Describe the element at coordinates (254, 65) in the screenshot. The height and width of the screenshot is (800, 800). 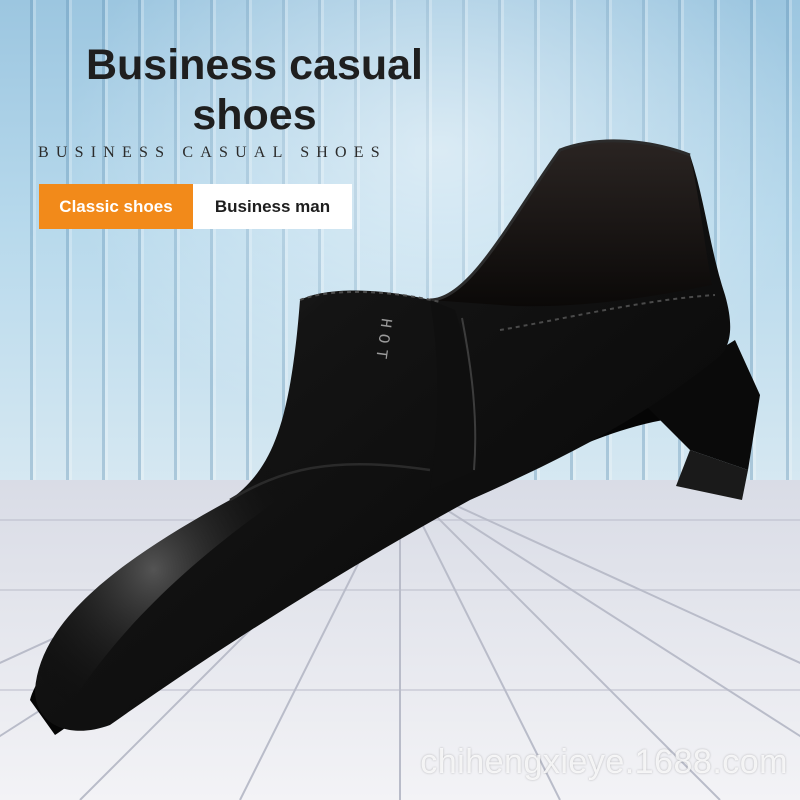
I see `title-line-1: Business casual` at that location.